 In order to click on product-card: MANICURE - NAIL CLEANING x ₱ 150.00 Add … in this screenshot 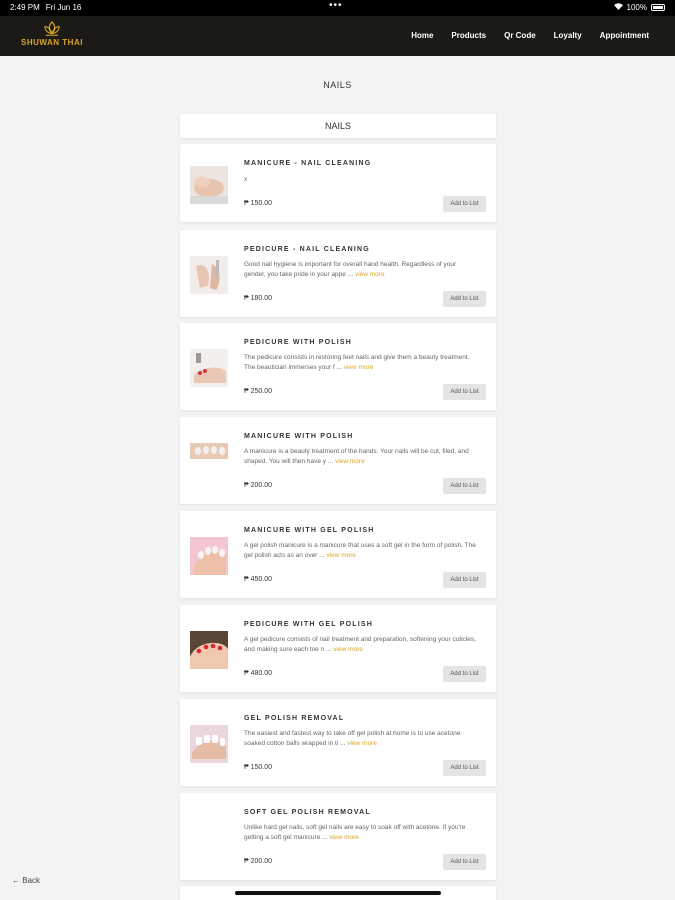, I will do `click(338, 183)`.